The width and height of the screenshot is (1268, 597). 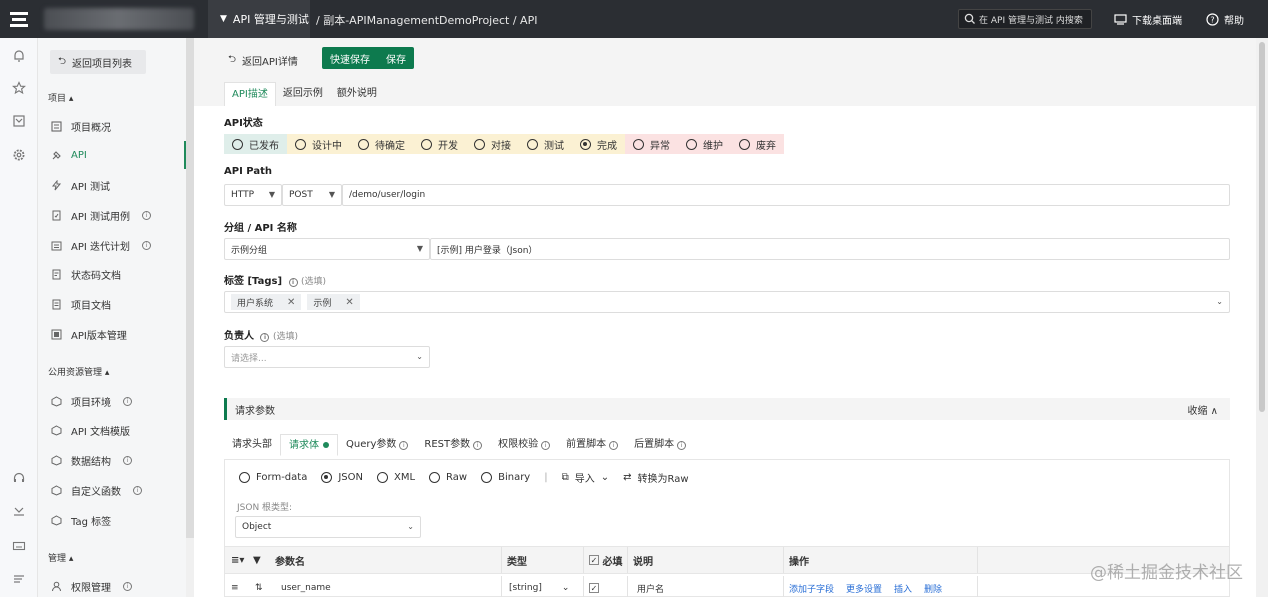 What do you see at coordinates (1025, 19) in the screenshot?
I see `search-input: 在 API 管理与测试 内搜索` at bounding box center [1025, 19].